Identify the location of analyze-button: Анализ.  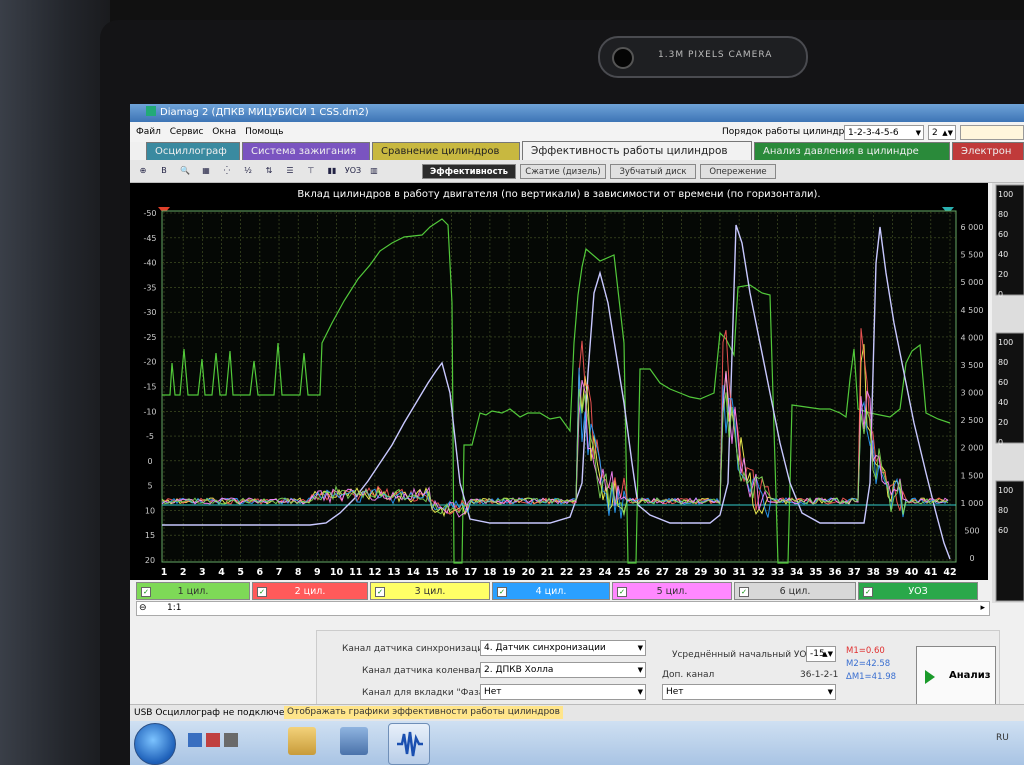
(956, 677).